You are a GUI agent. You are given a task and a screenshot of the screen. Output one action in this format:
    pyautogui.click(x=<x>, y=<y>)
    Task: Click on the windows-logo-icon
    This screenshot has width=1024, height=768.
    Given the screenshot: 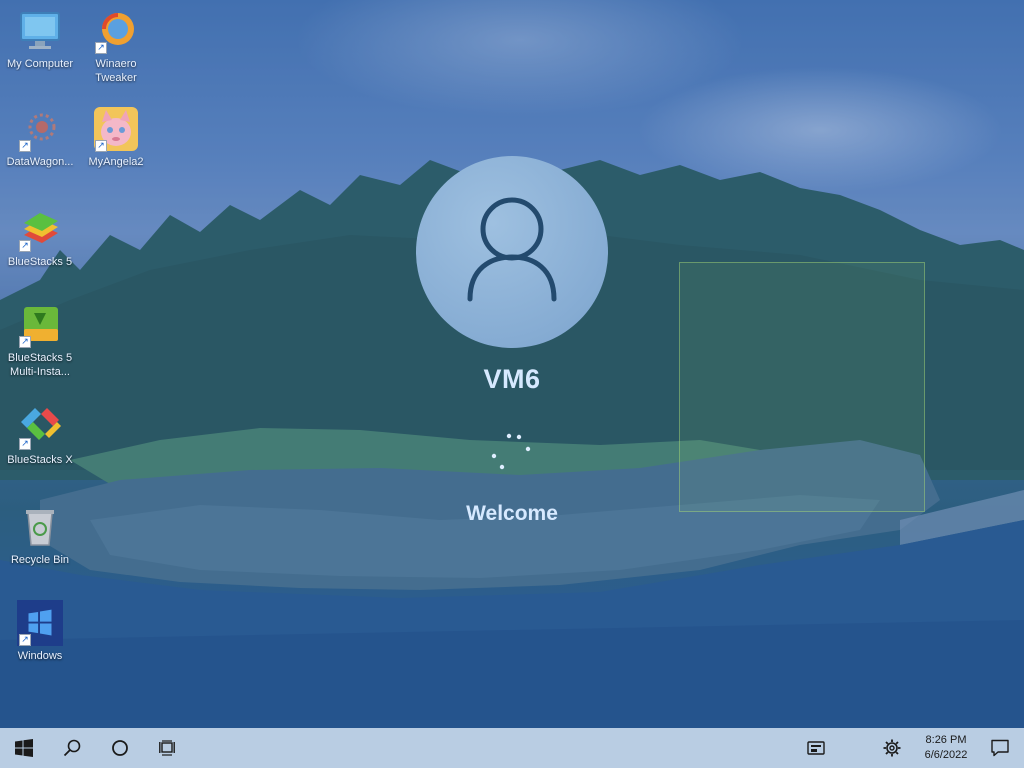 What is the action you would take?
    pyautogui.click(x=24, y=748)
    